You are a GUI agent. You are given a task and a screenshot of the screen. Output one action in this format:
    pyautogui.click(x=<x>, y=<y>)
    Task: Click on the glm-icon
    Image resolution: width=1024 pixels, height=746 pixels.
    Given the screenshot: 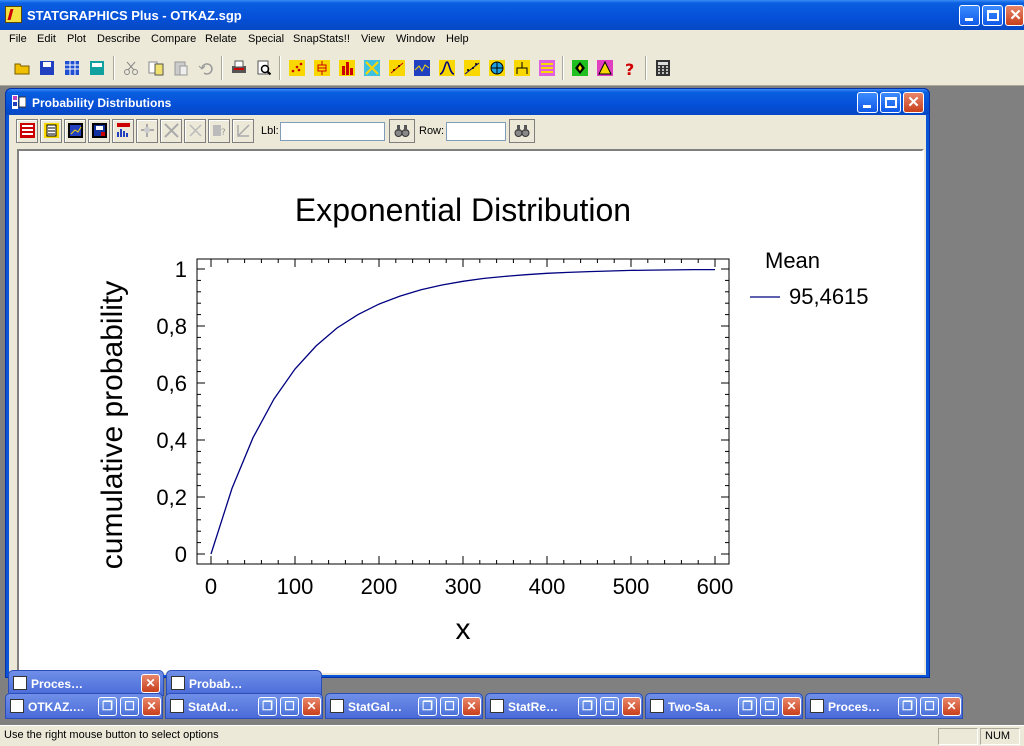 What is the action you would take?
    pyautogui.click(x=547, y=68)
    